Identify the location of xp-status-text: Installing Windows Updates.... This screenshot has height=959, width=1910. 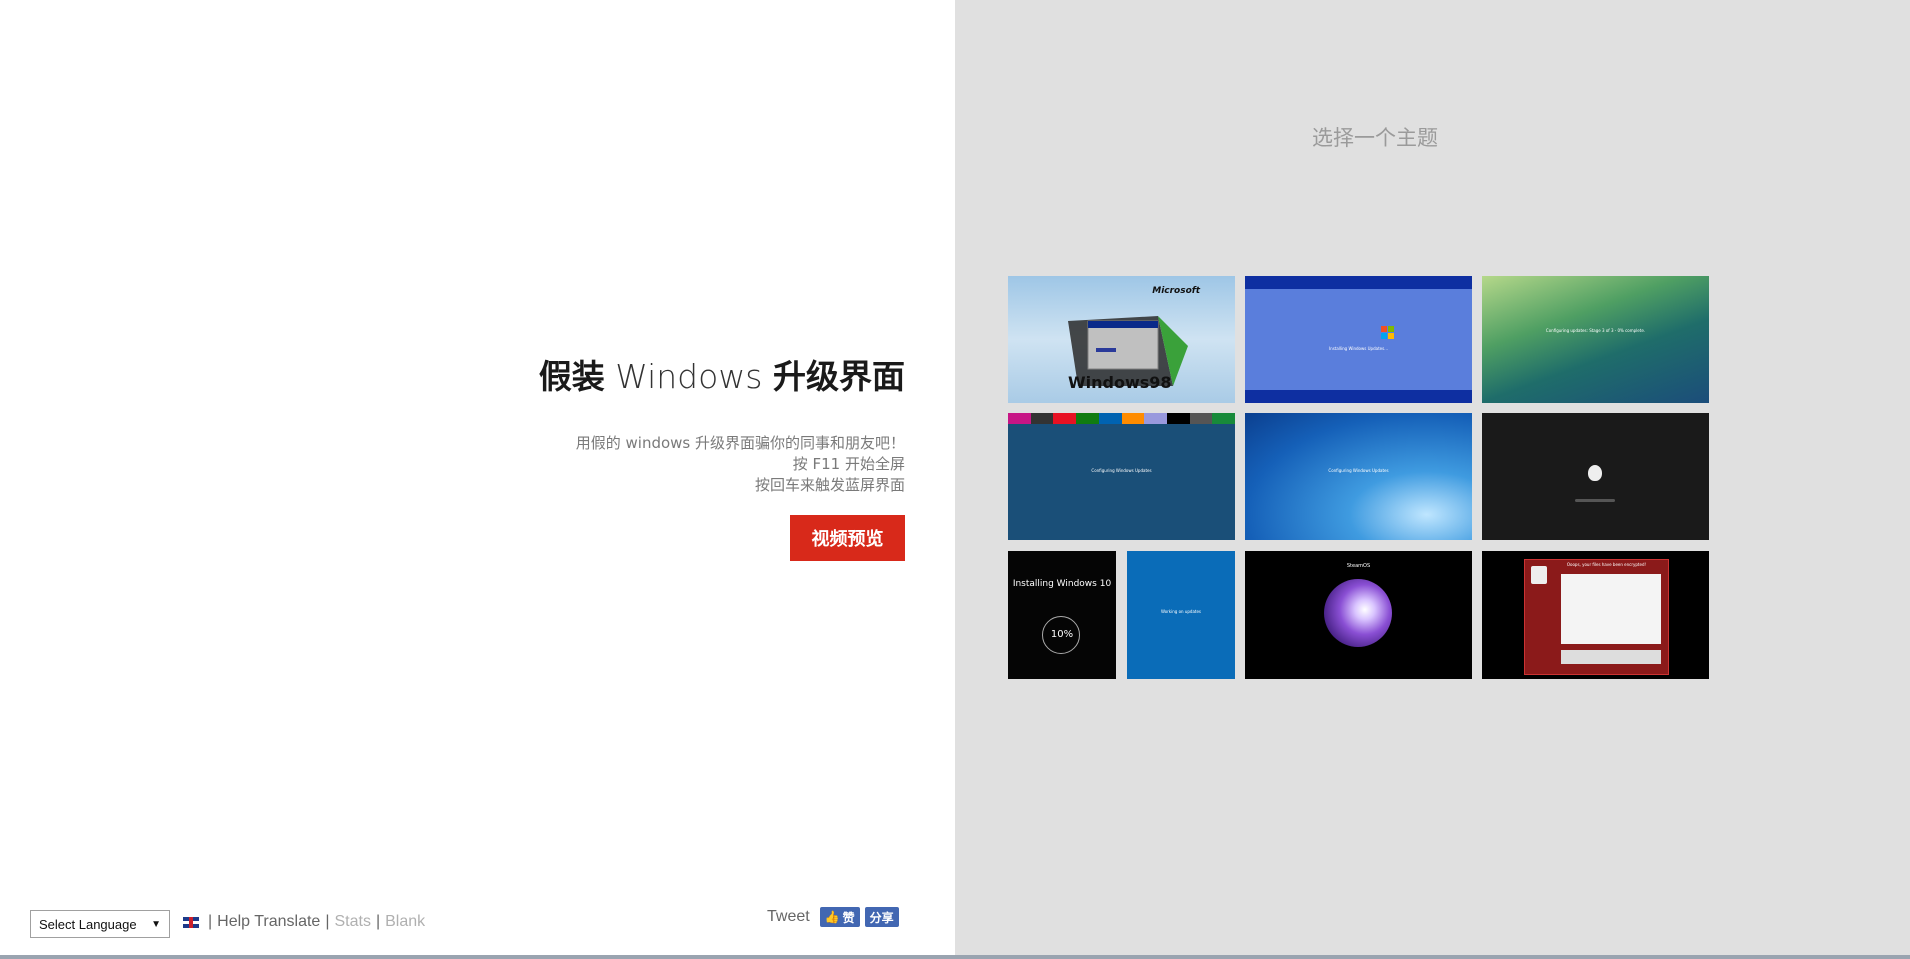
(1358, 348).